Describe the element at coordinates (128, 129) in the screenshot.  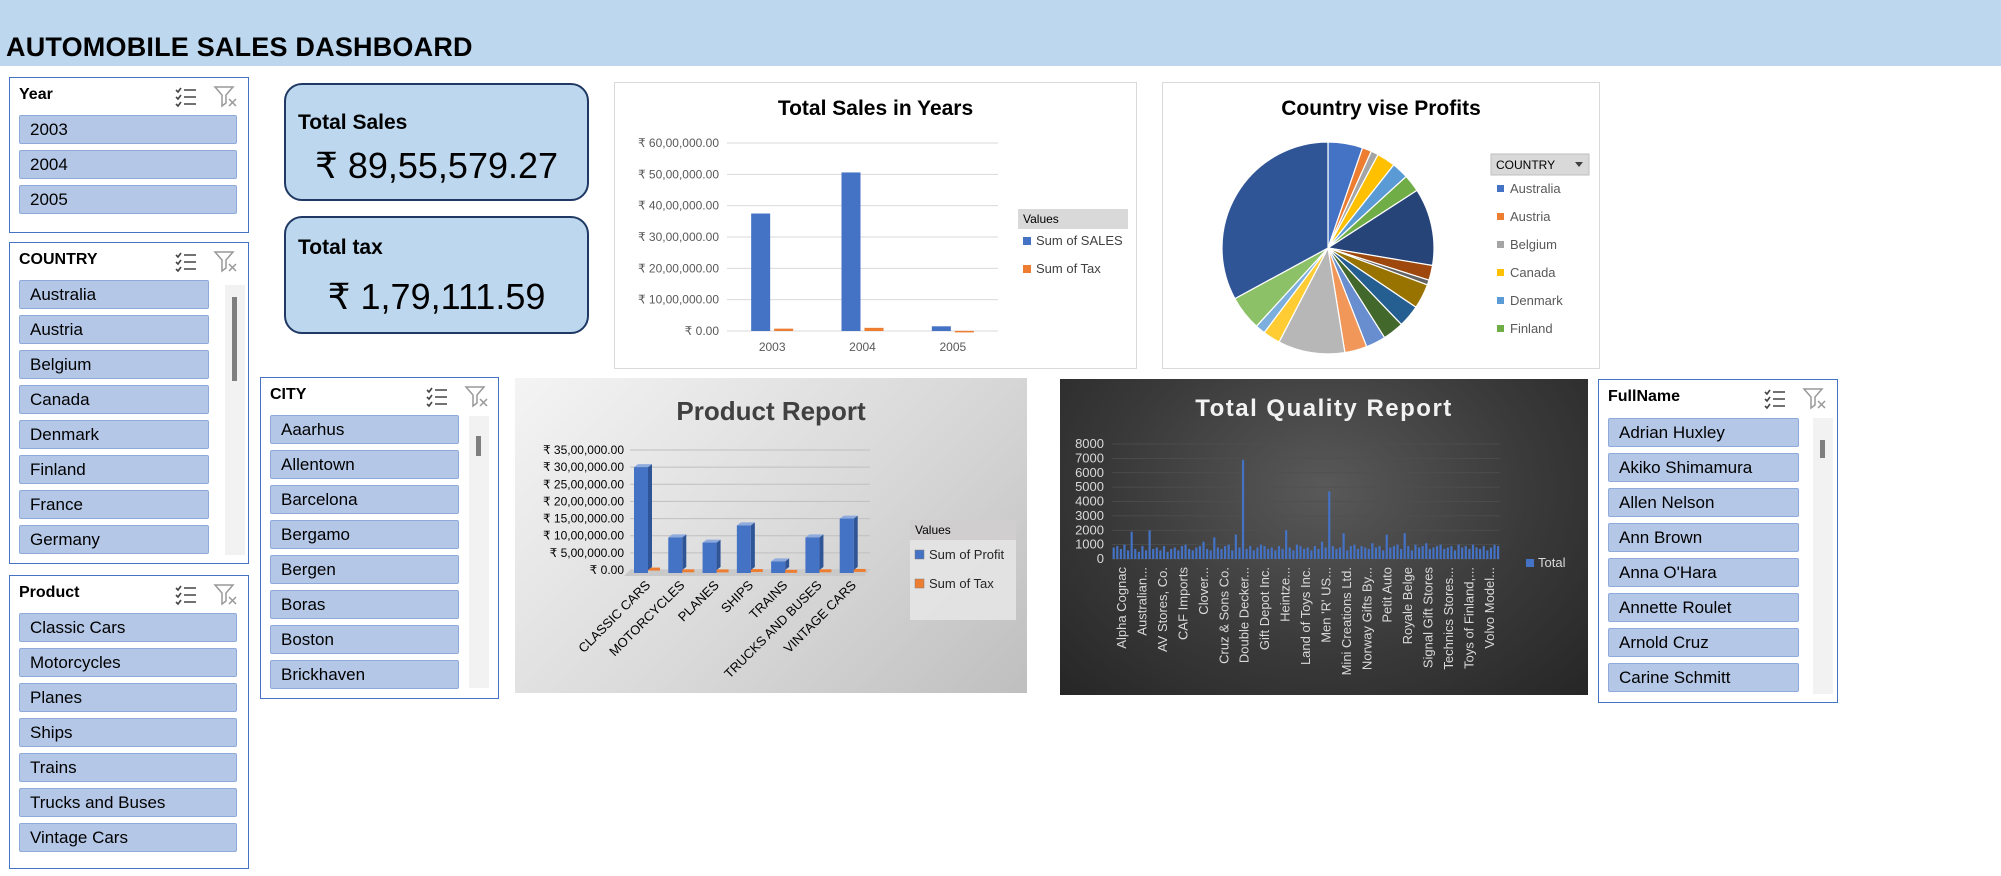
I see `slicer-year-item: 2003` at that location.